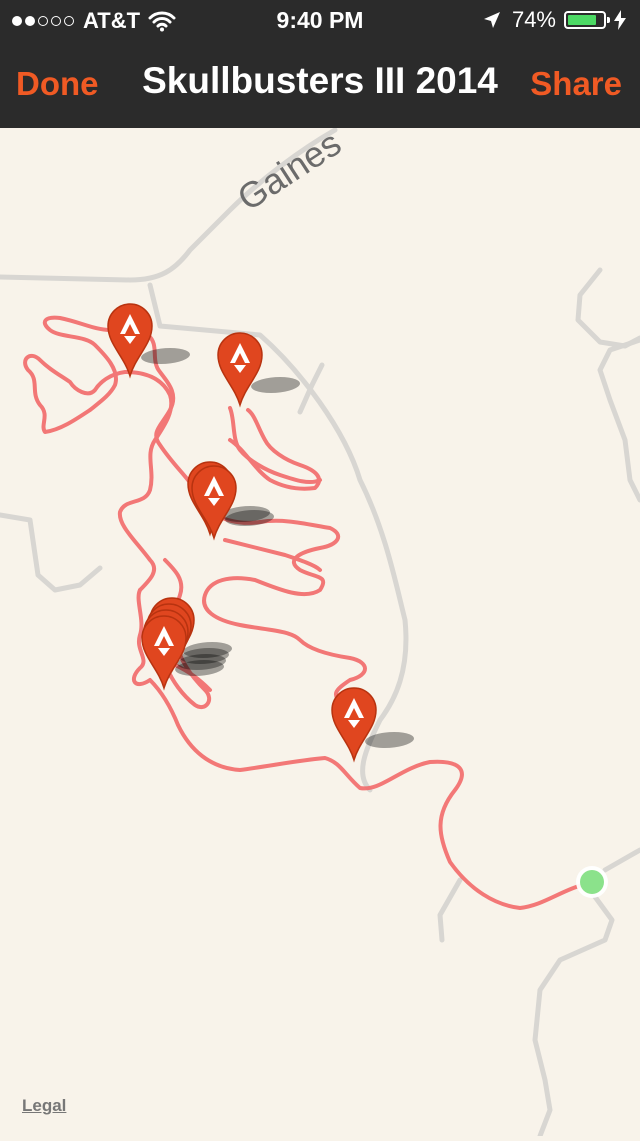 The image size is (640, 1141). What do you see at coordinates (533, 19) in the screenshot?
I see `battery-percent: 74%` at bounding box center [533, 19].